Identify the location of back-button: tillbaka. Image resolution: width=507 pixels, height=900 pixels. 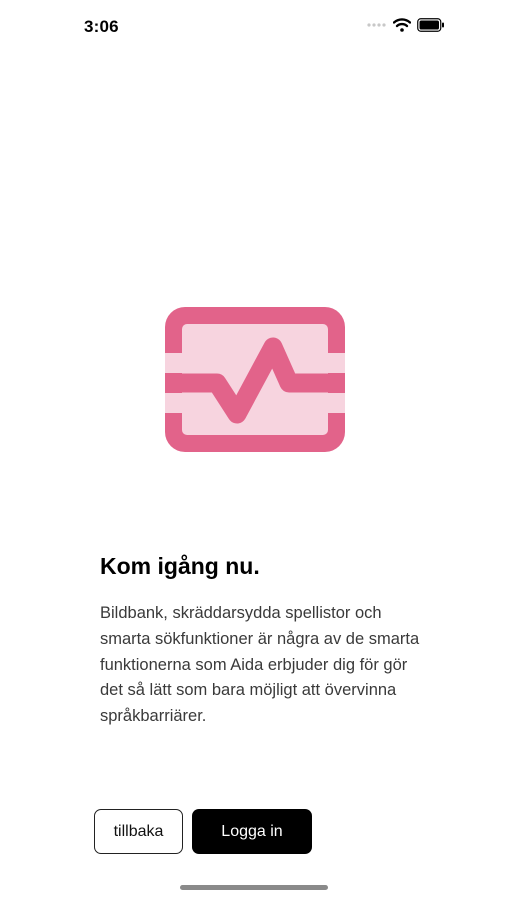
(138, 831).